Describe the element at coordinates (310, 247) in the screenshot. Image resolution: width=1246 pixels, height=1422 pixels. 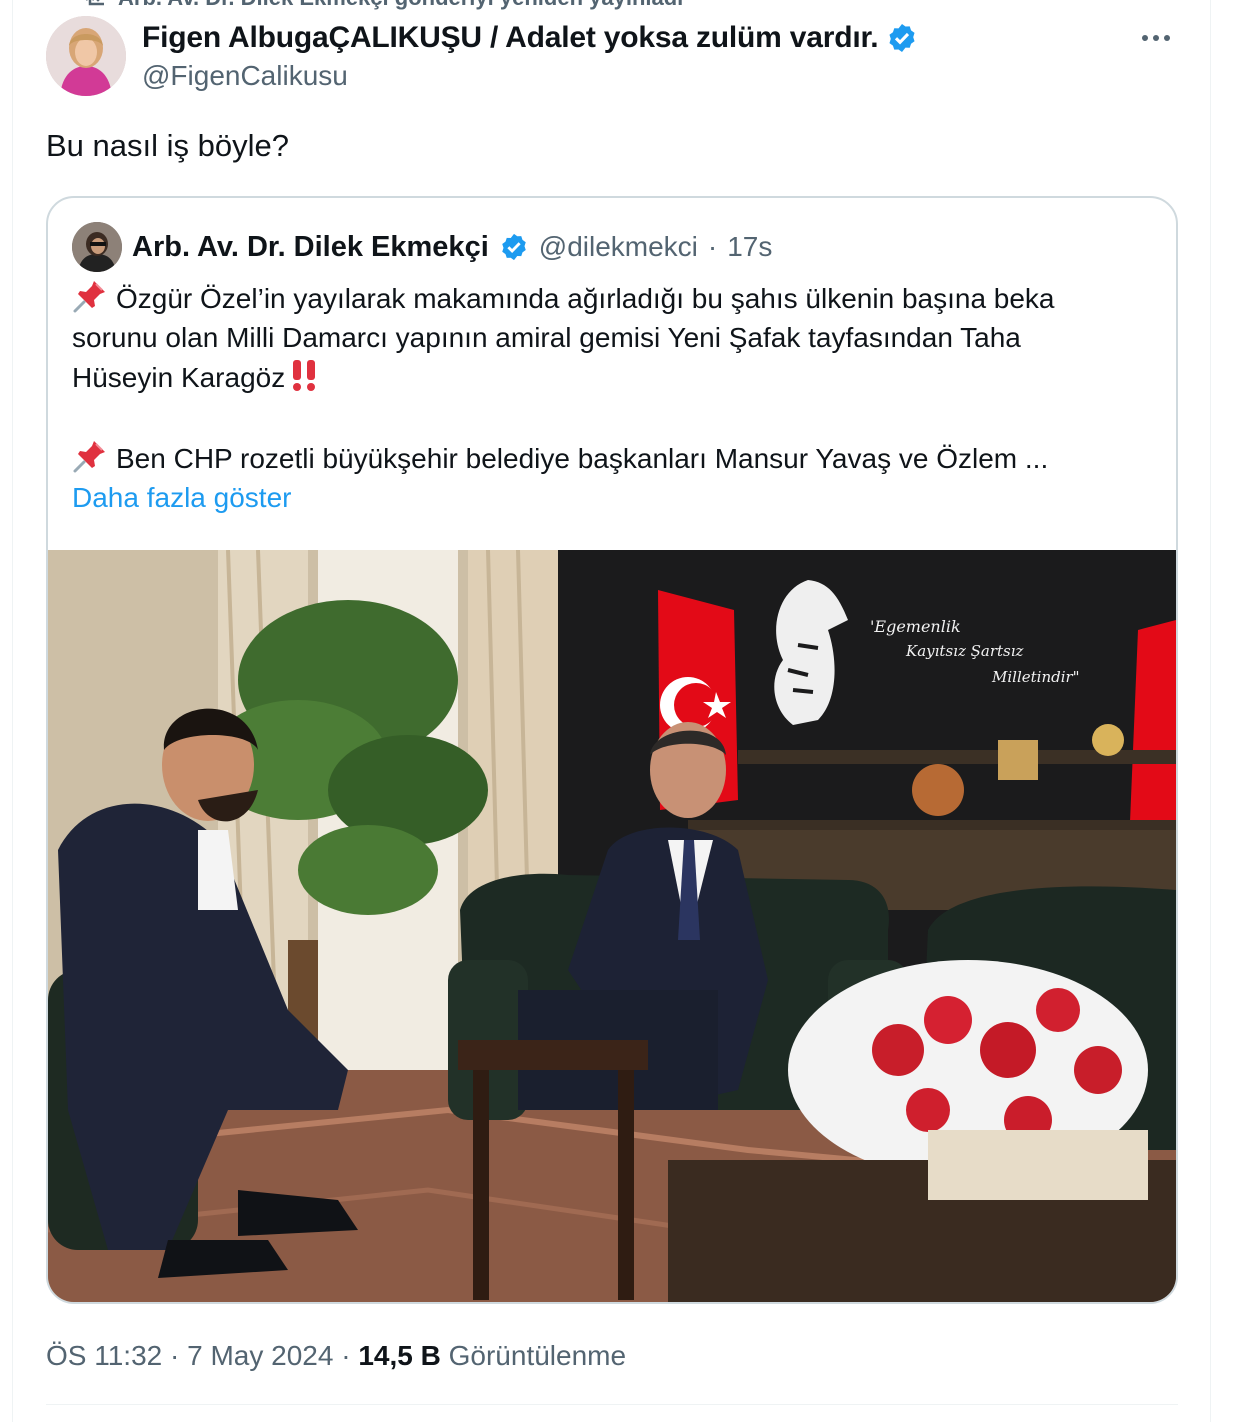
I see `quoted-display-name: Arb. Av. Dr. Dilek Ekmekçi` at that location.